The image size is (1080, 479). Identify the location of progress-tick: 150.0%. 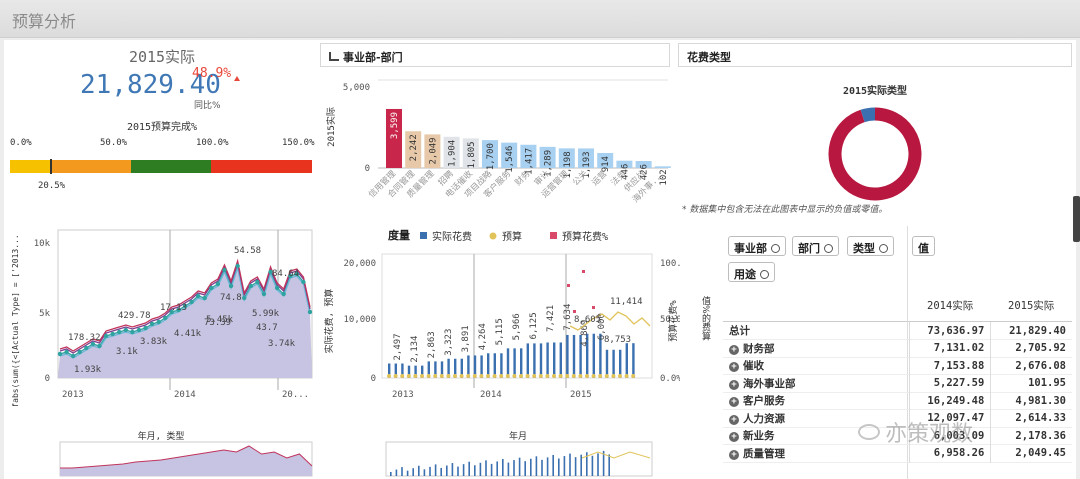
(298, 143).